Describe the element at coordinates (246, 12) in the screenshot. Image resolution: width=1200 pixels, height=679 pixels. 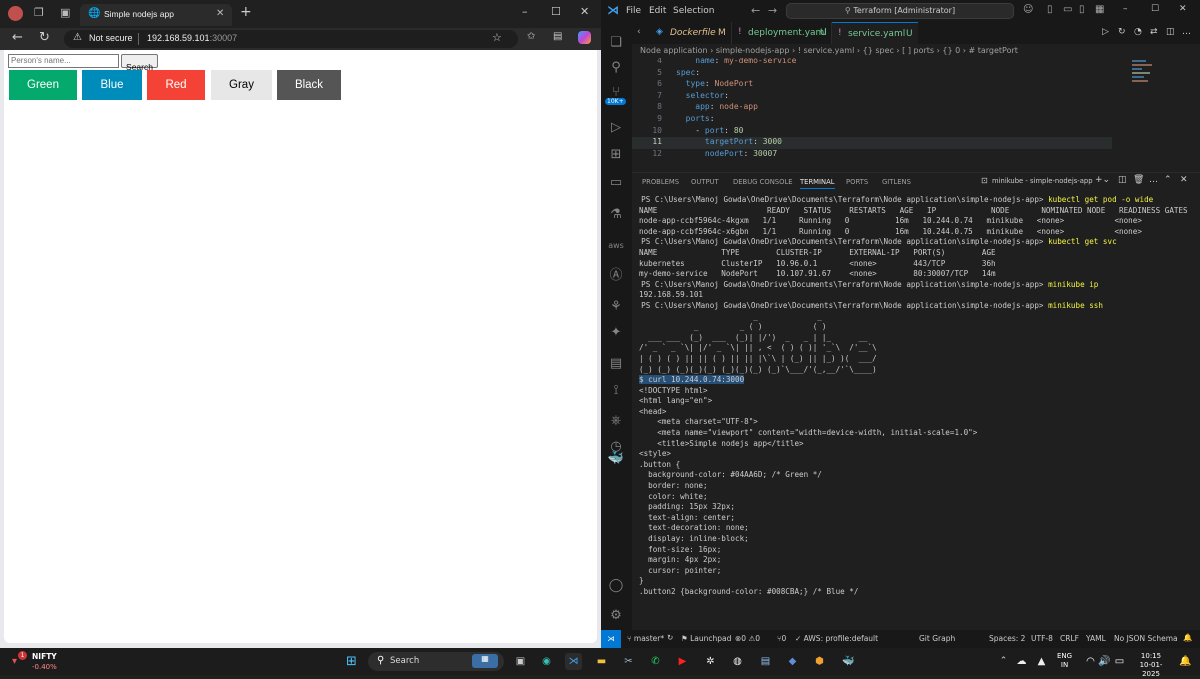
I see `new-tab-icon: +` at that location.